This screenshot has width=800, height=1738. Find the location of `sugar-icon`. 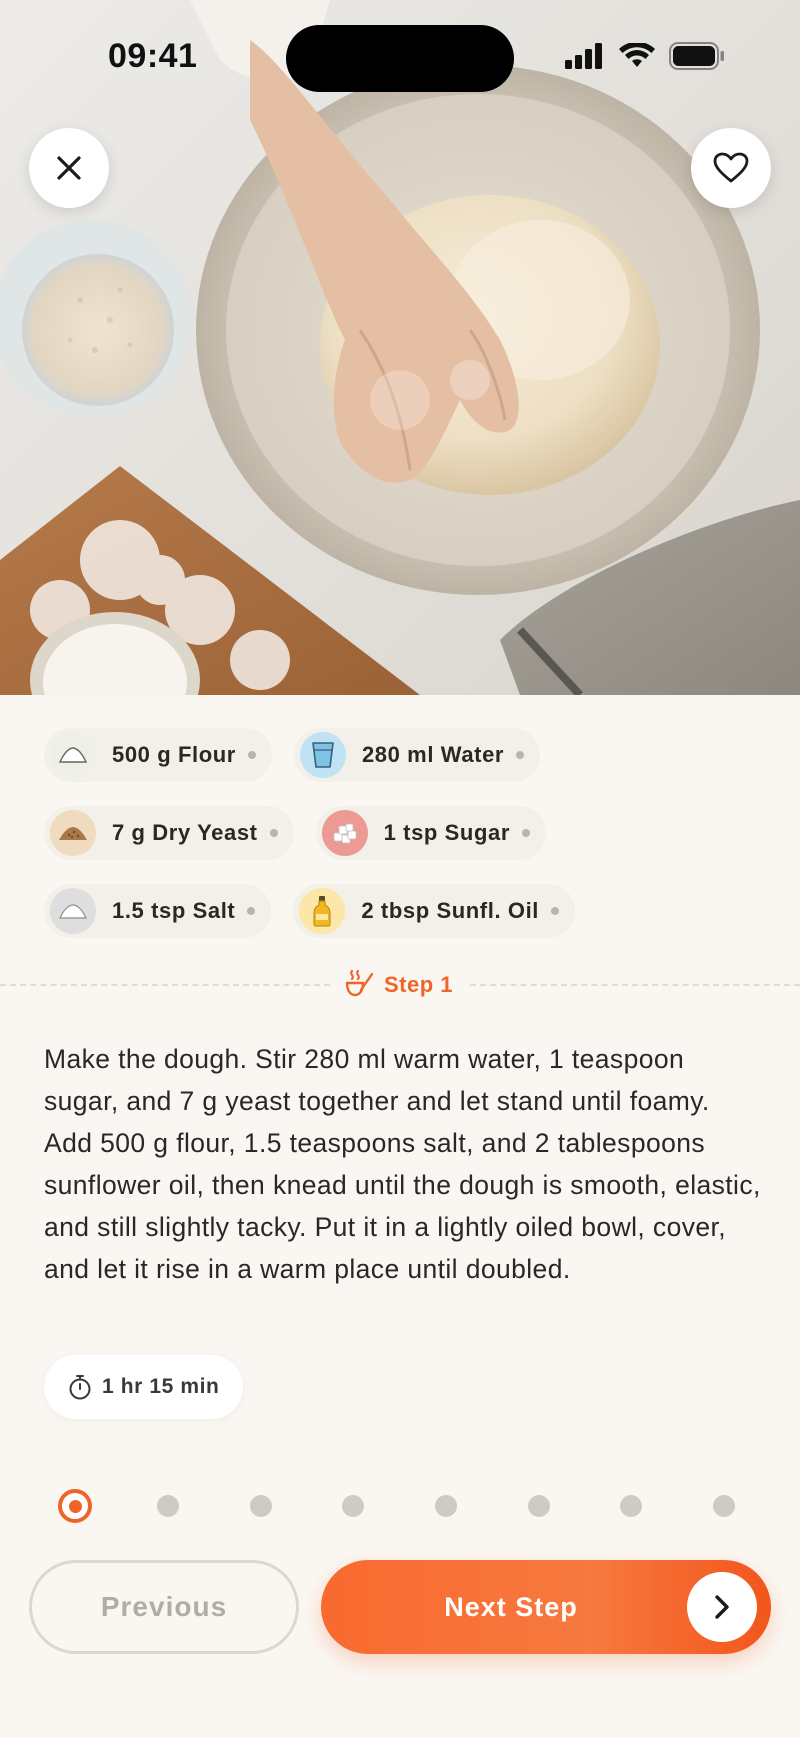

sugar-icon is located at coordinates (344, 833).